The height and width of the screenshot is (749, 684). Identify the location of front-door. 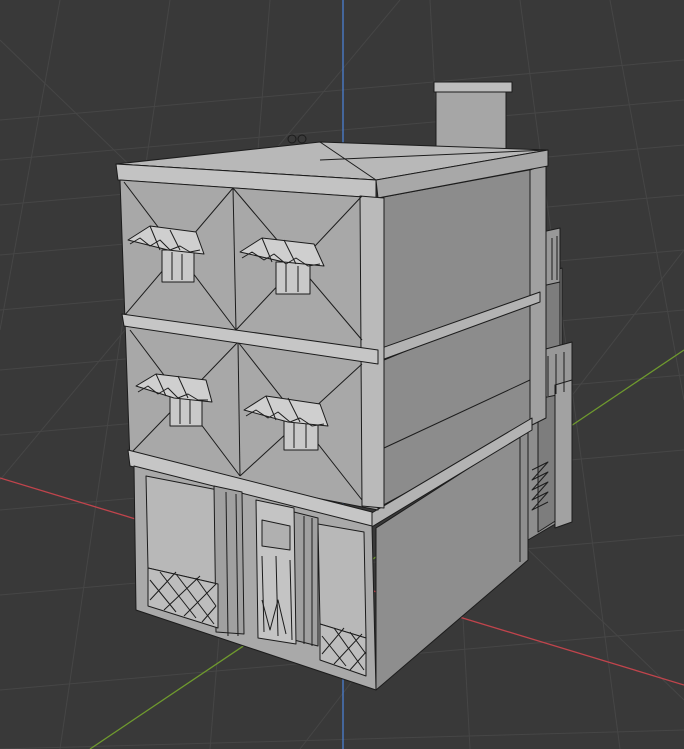
(276, 572).